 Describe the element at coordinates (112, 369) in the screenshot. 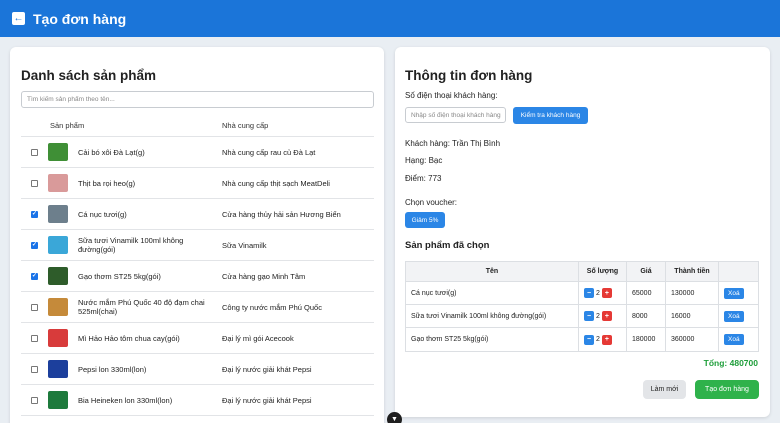

I see `product-name: Pepsi lon 330ml(lon)` at that location.